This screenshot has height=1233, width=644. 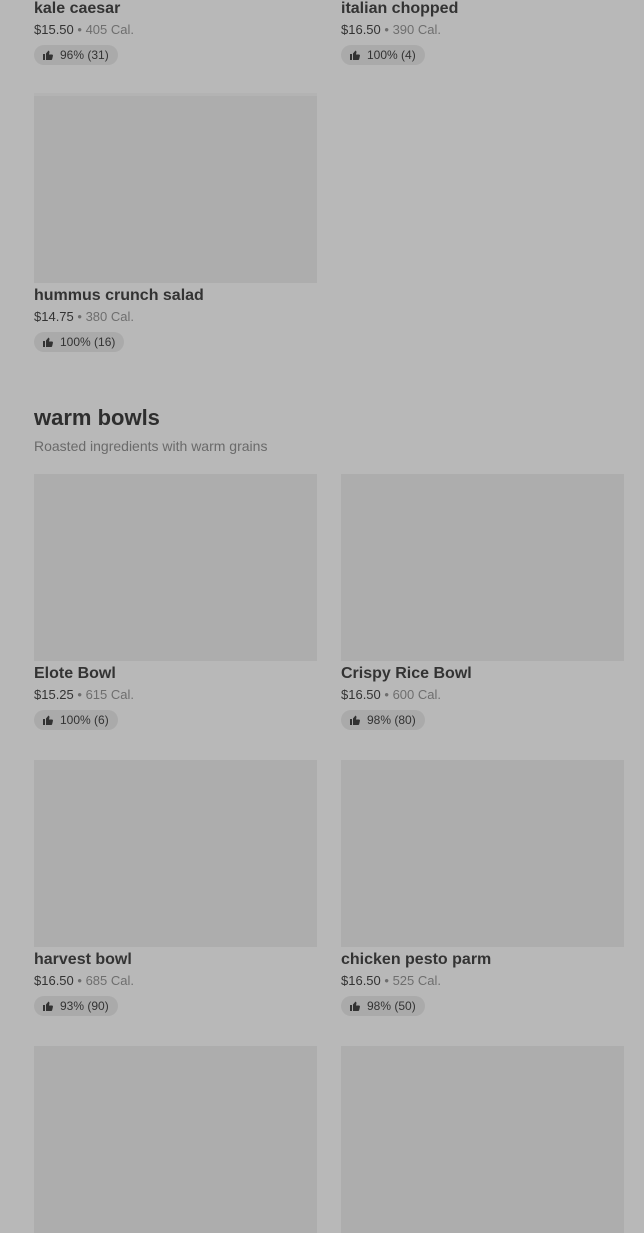 I want to click on rating-badge: 98% (50), so click(x=383, y=1006).